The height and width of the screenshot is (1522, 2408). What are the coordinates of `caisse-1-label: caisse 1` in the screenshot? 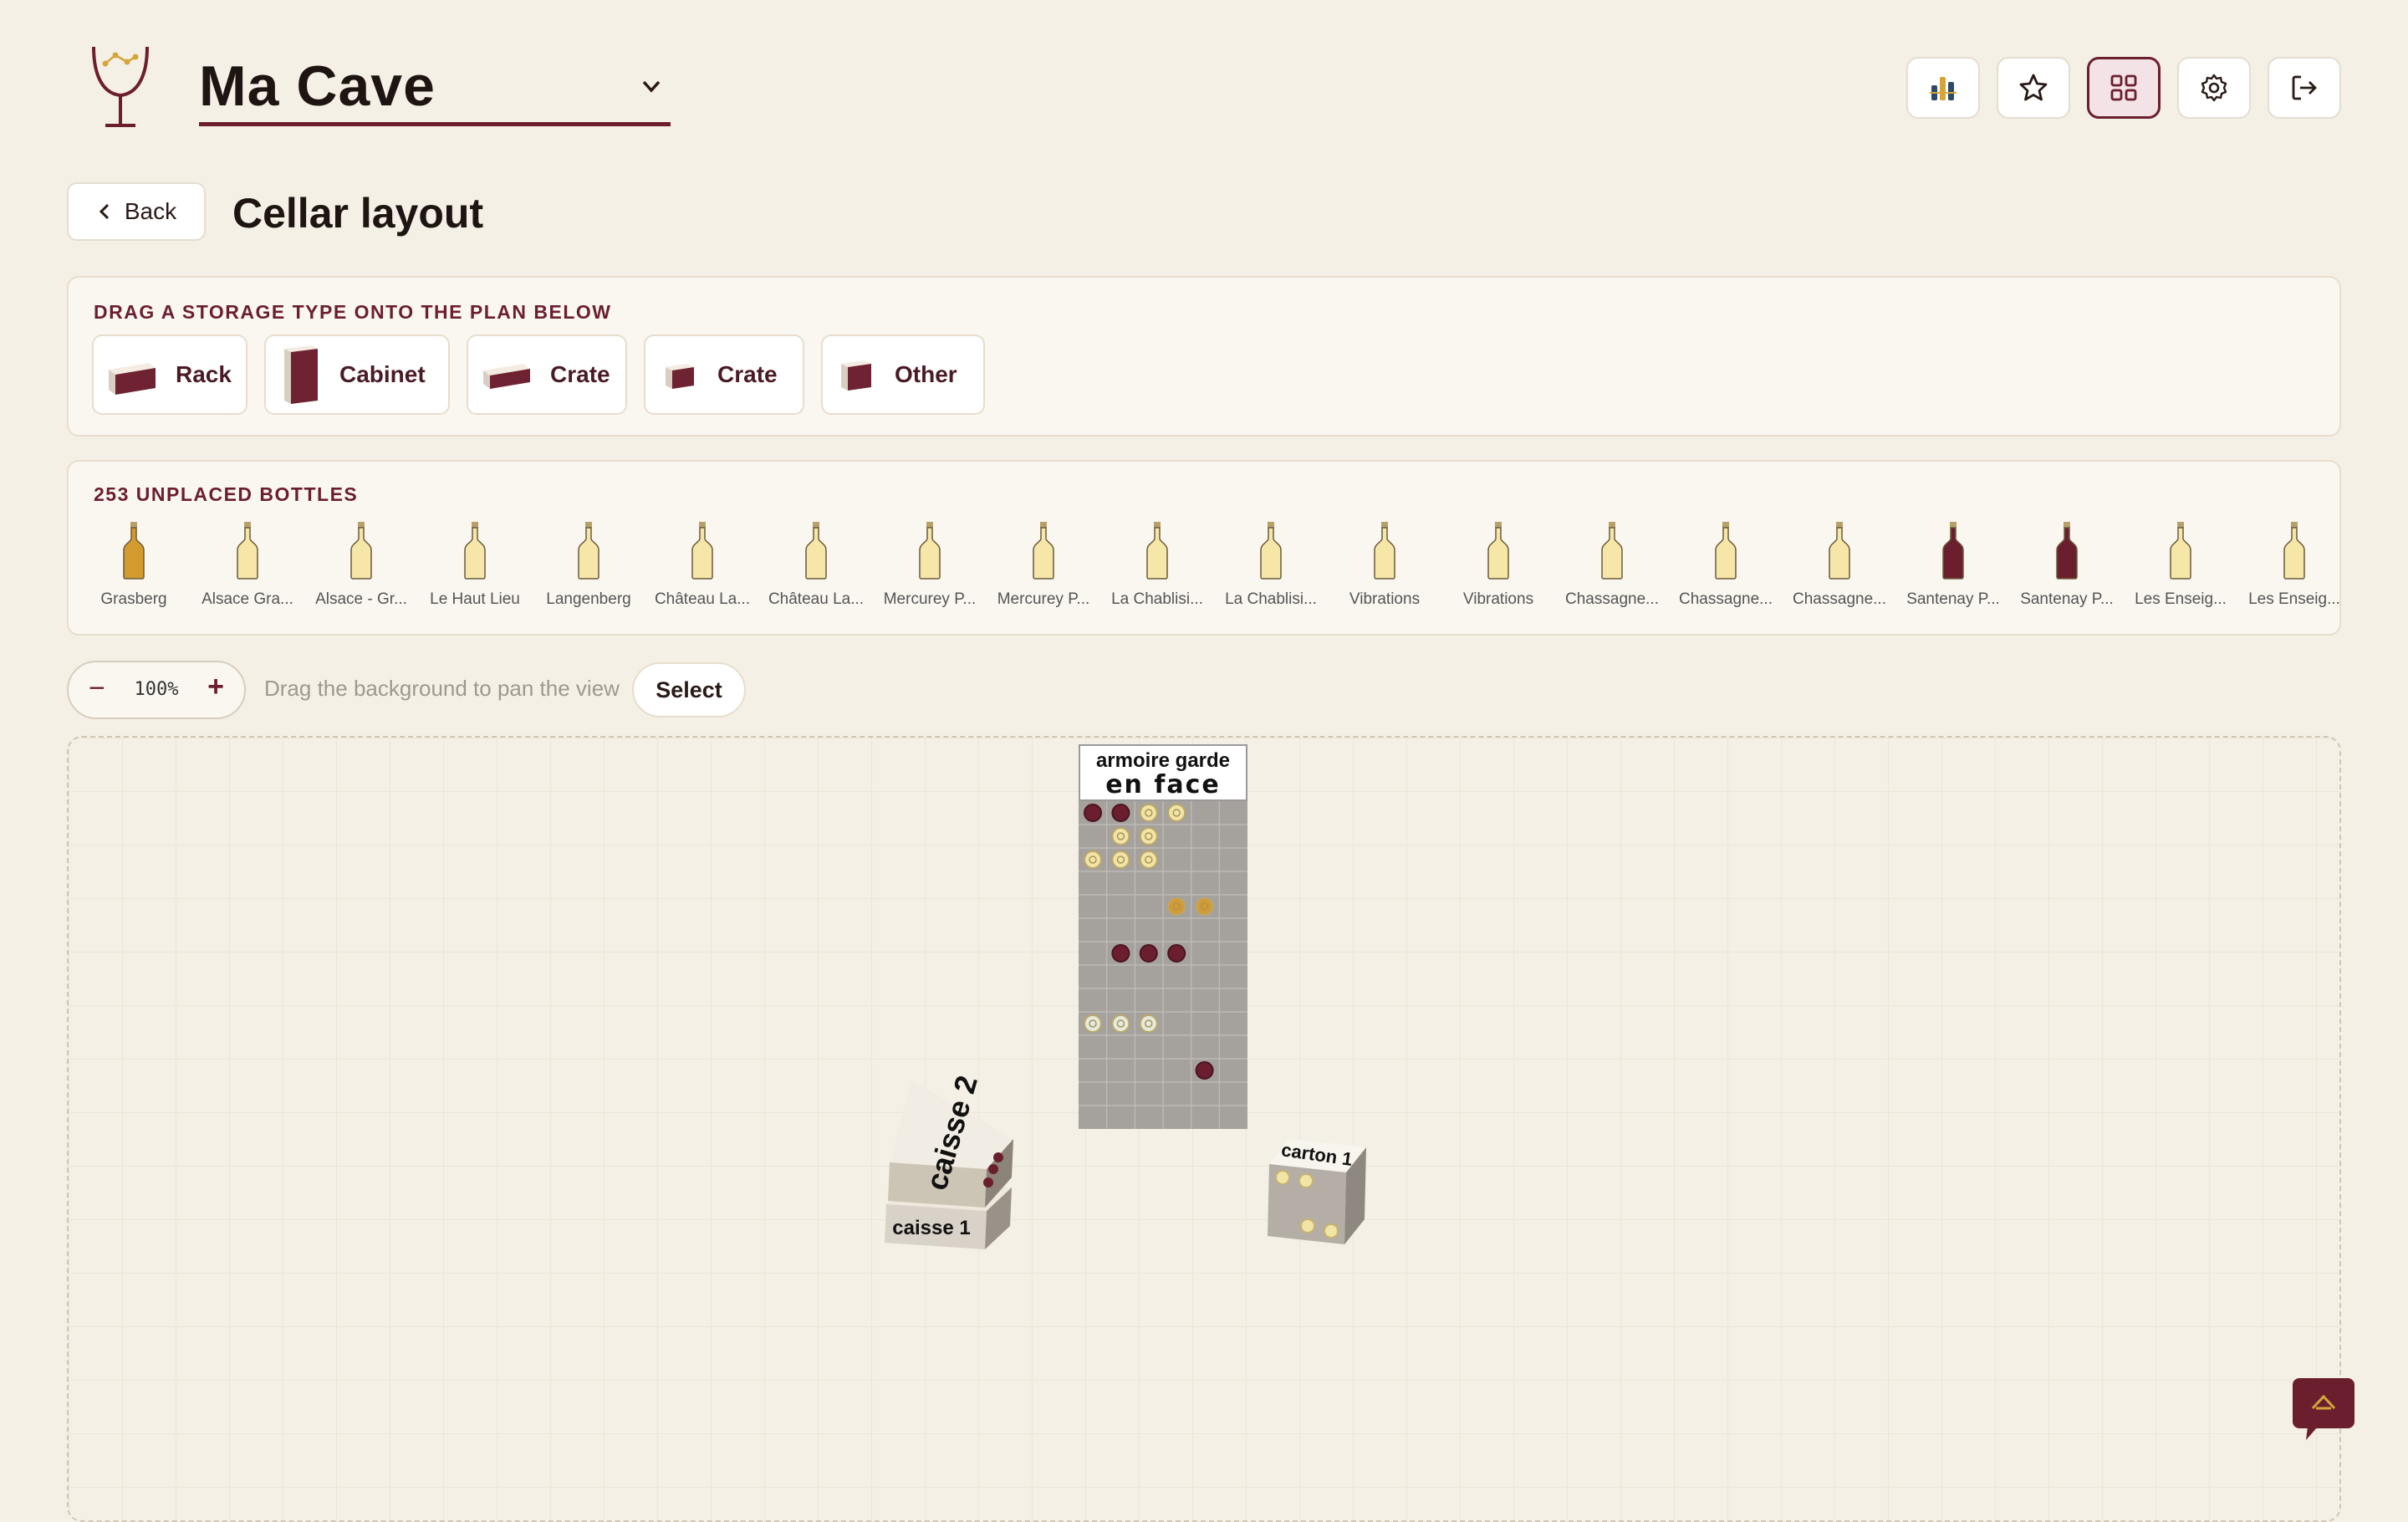 It's located at (931, 1228).